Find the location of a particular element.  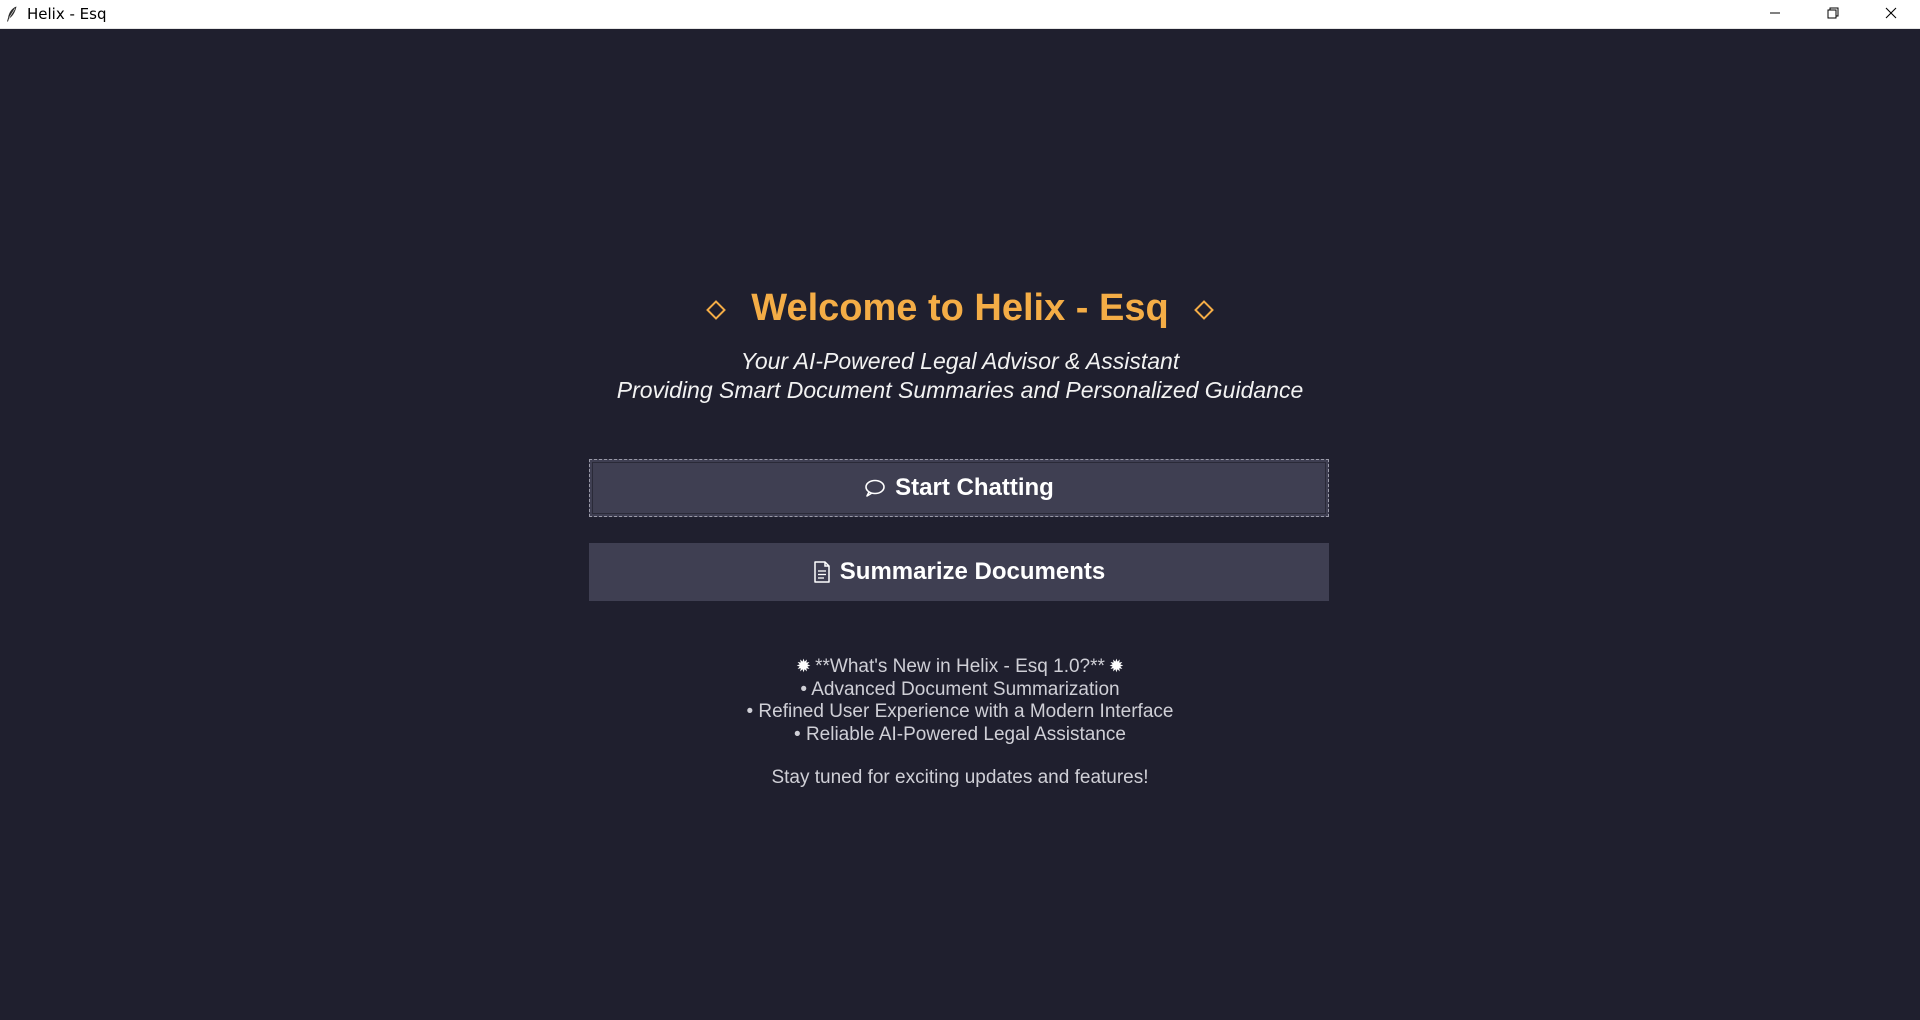

restore-icon is located at coordinates (1833, 15).